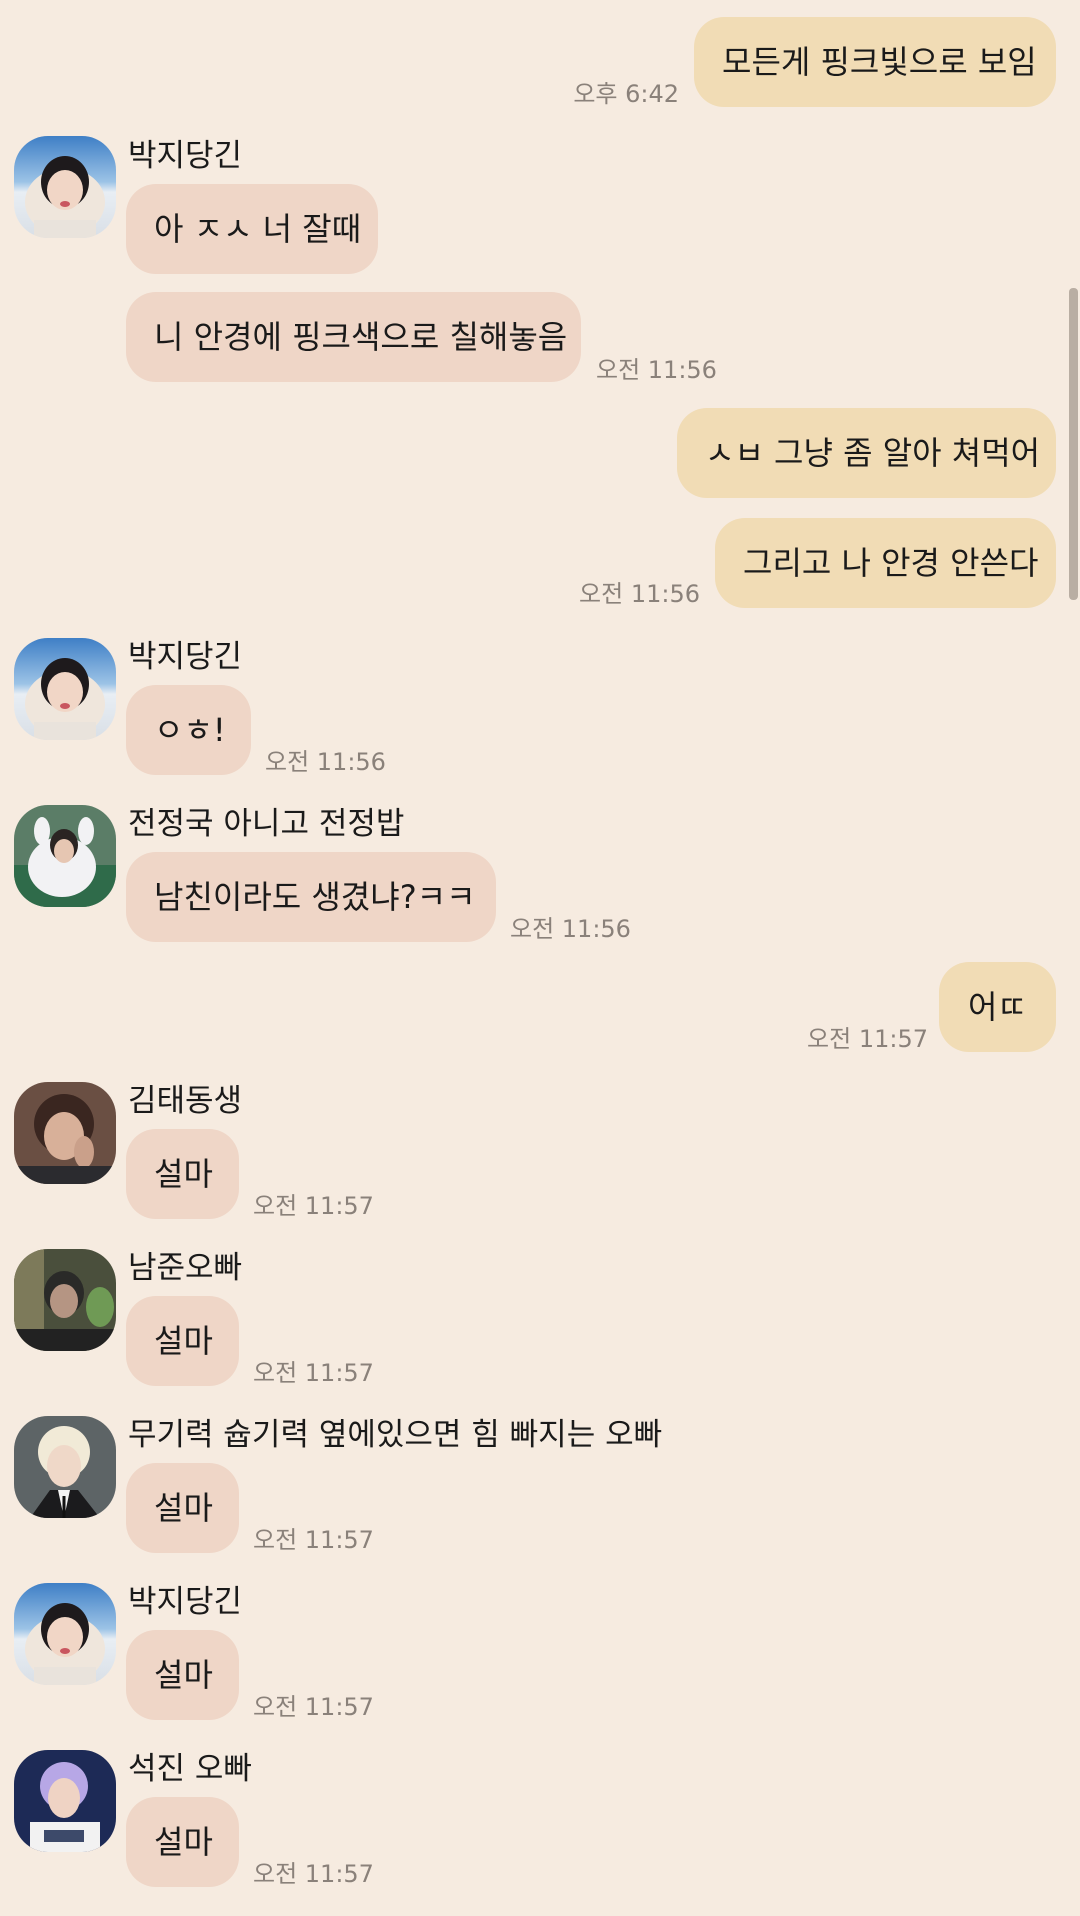  Describe the element at coordinates (65, 1801) in the screenshot. I see `avatar-seokjin-icon` at that location.